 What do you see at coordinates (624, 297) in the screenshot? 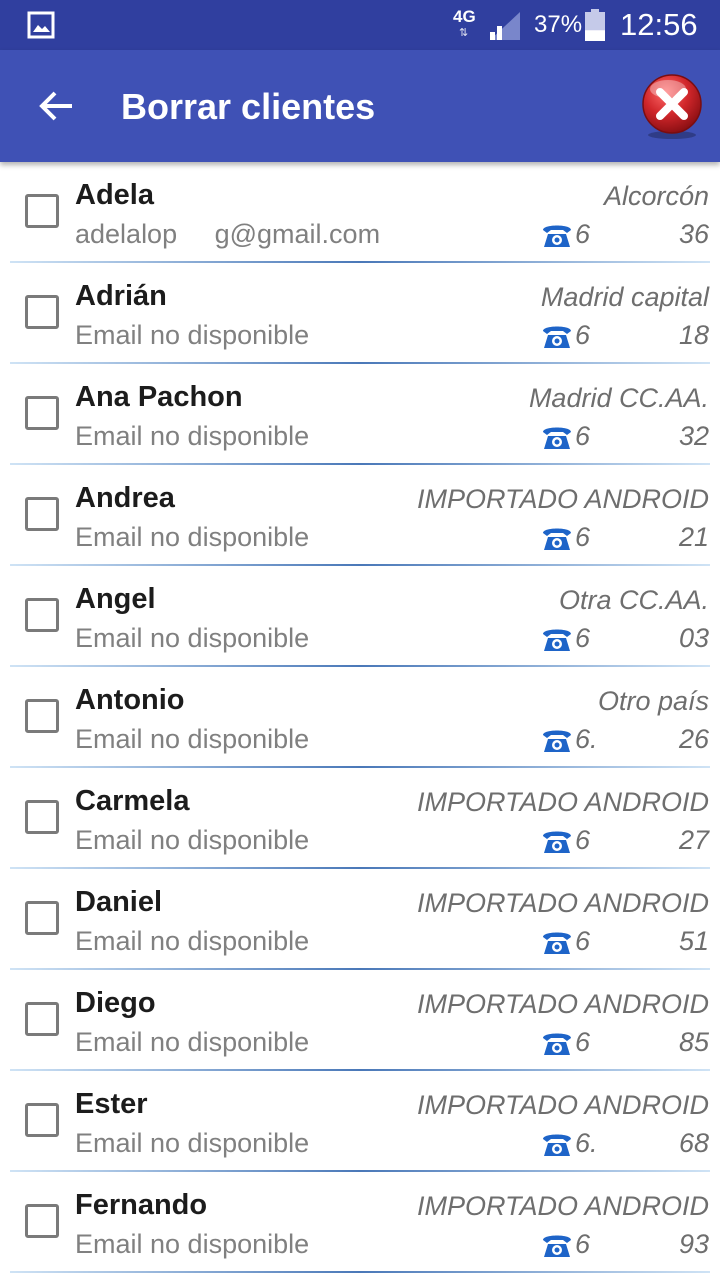
I see `client-region: Madrid capital` at bounding box center [624, 297].